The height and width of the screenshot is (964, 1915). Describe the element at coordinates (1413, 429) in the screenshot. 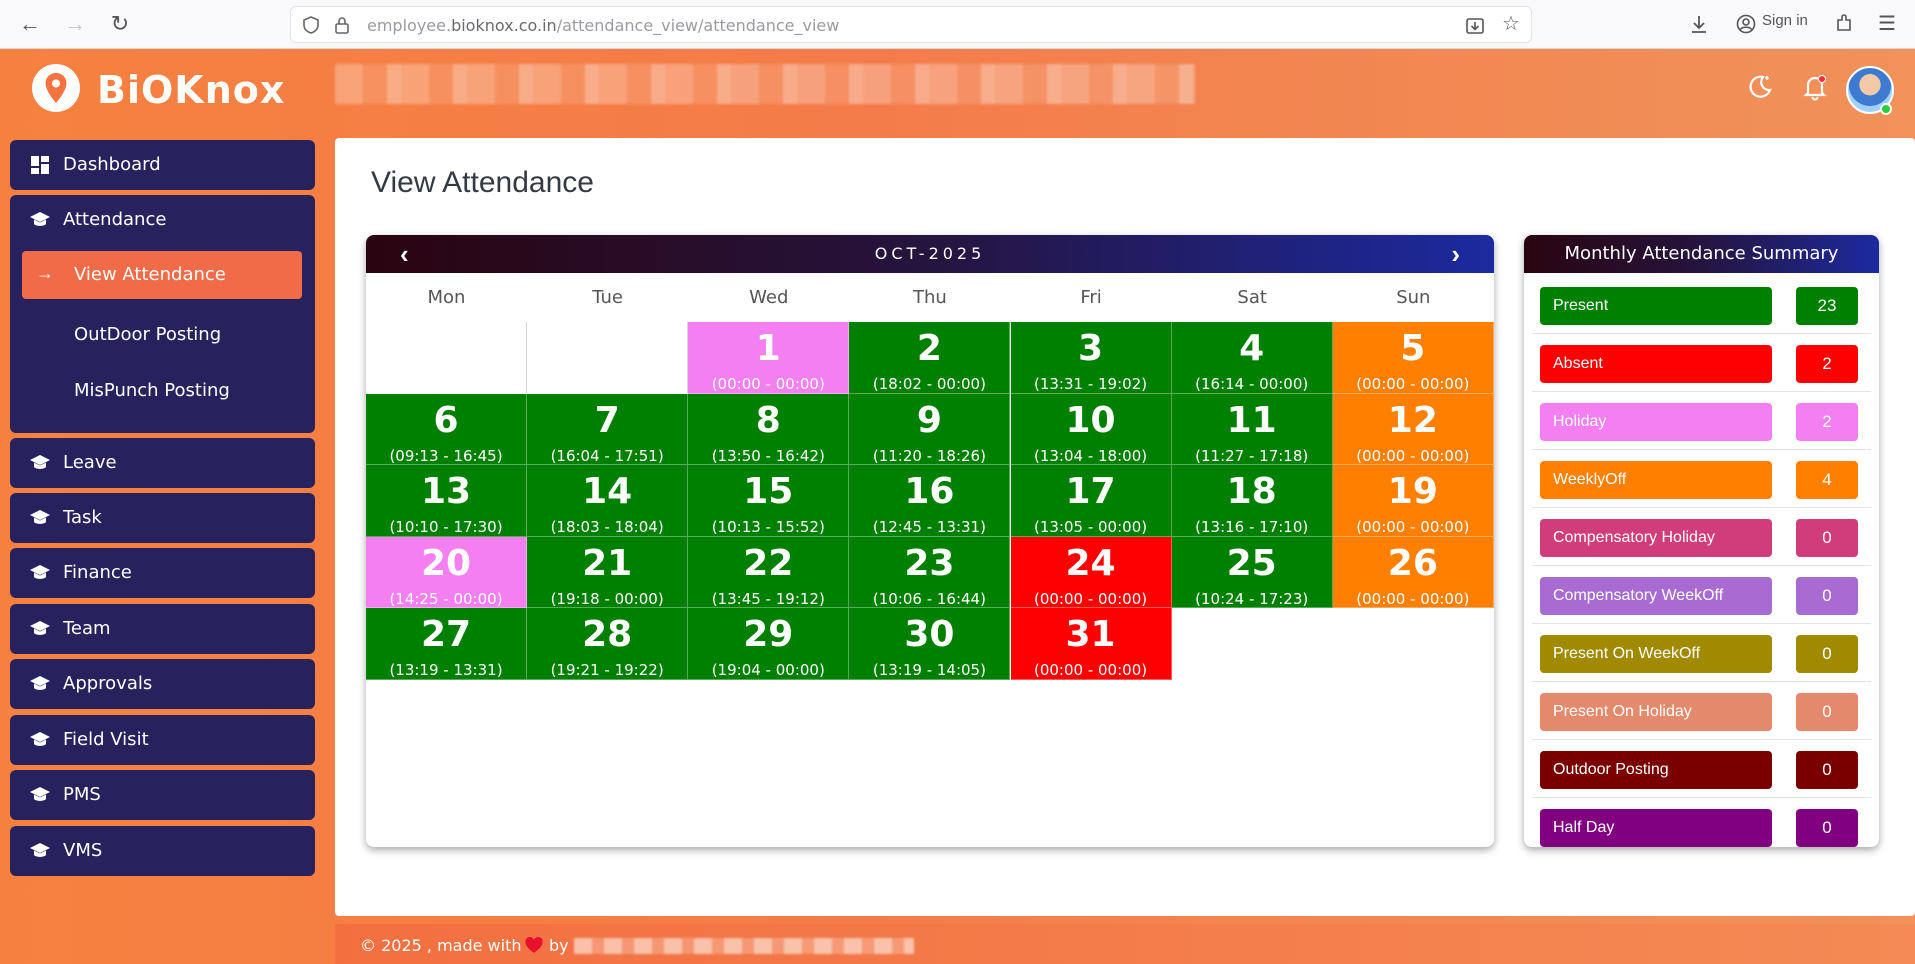

I see `calendar-day-weeklyoff: 12 (00:00 - 00:00)` at that location.